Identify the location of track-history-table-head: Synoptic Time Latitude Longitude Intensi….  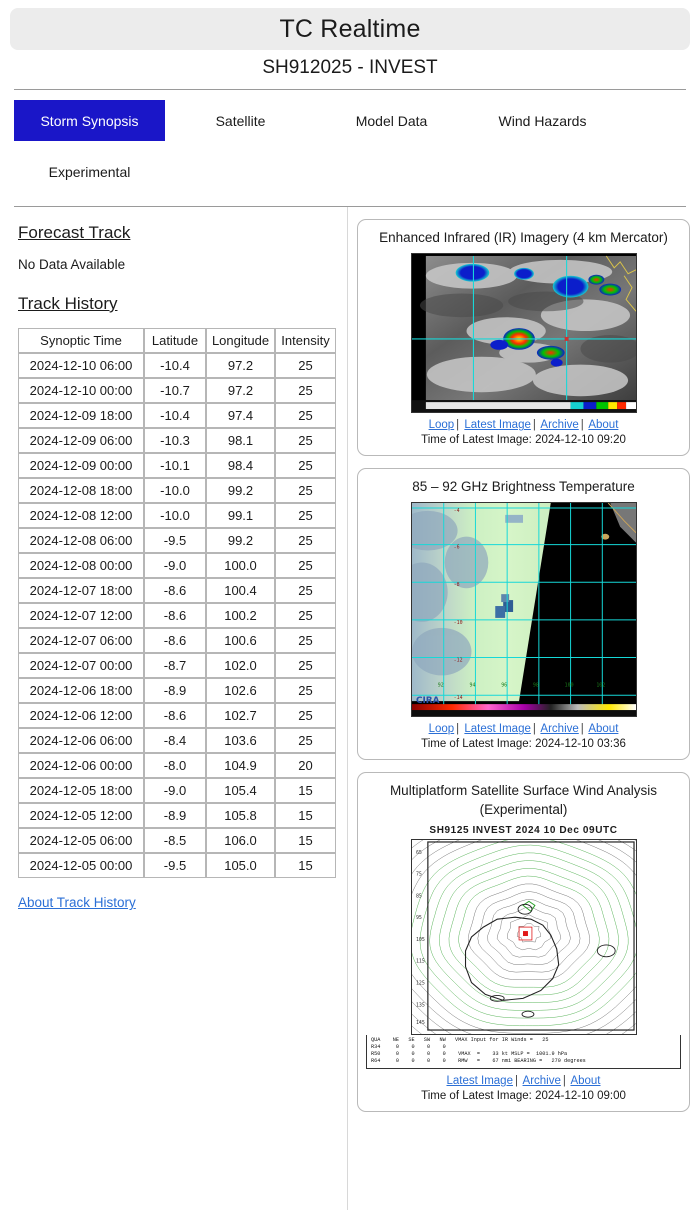
(177, 340).